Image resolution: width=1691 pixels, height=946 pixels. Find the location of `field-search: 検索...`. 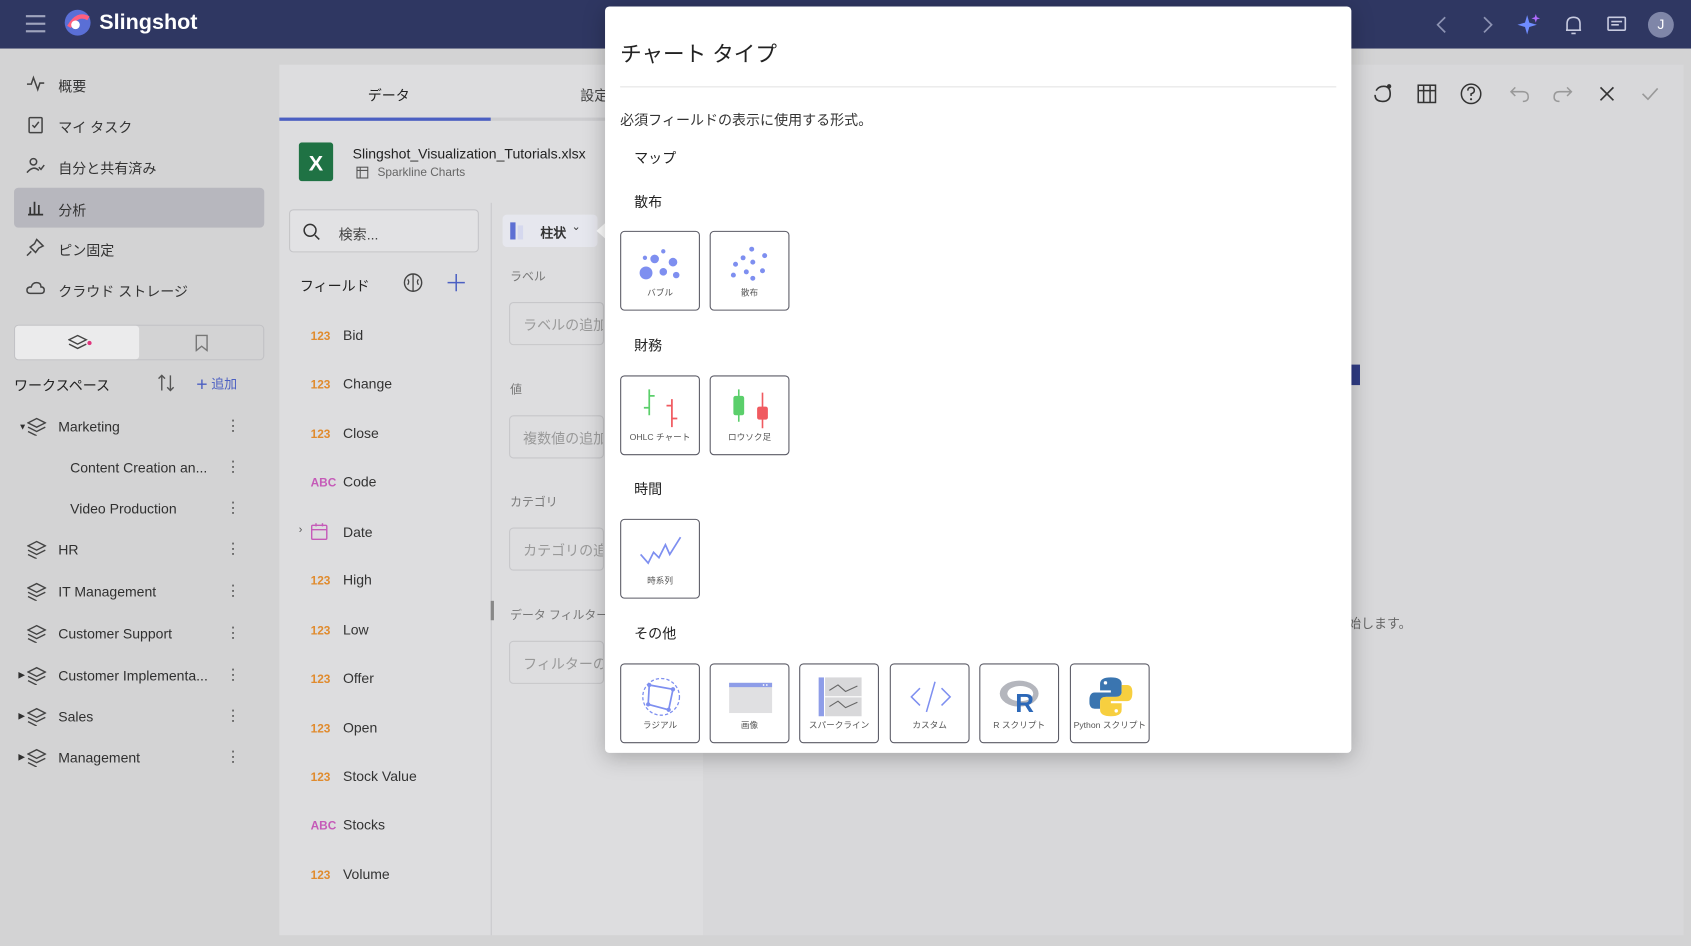

field-search: 検索... is located at coordinates (384, 231).